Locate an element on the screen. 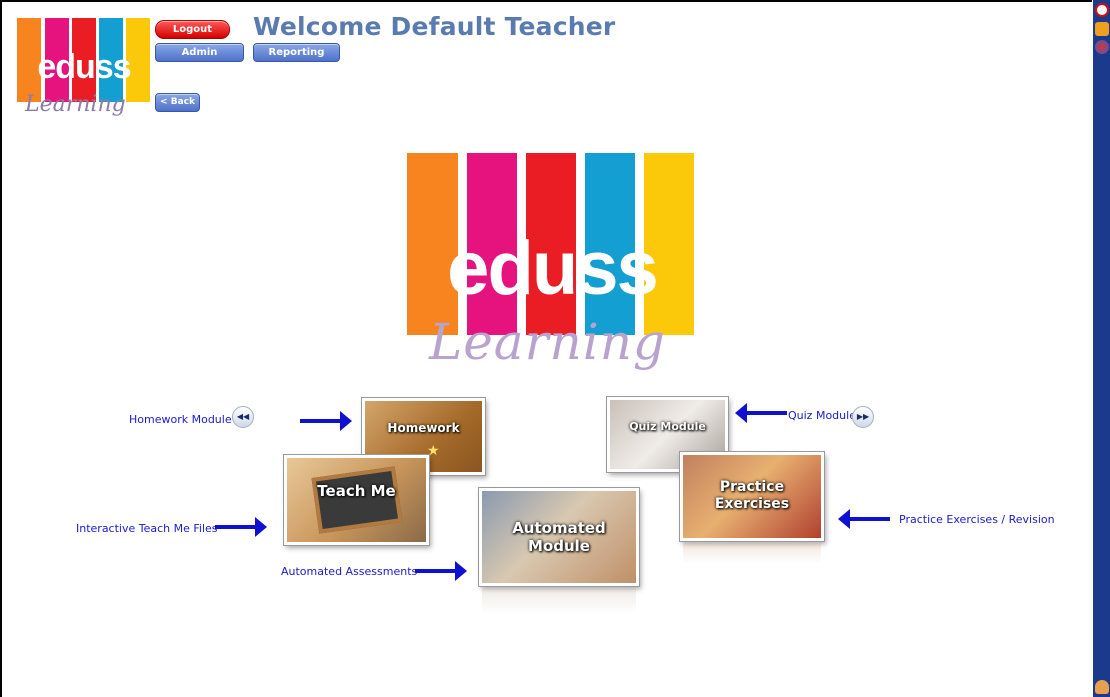  quiz-tile-label: Quiz Module is located at coordinates (667, 426).